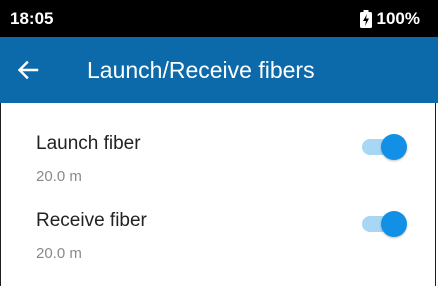 This screenshot has width=438, height=286. I want to click on arrow-back-icon, so click(28, 70).